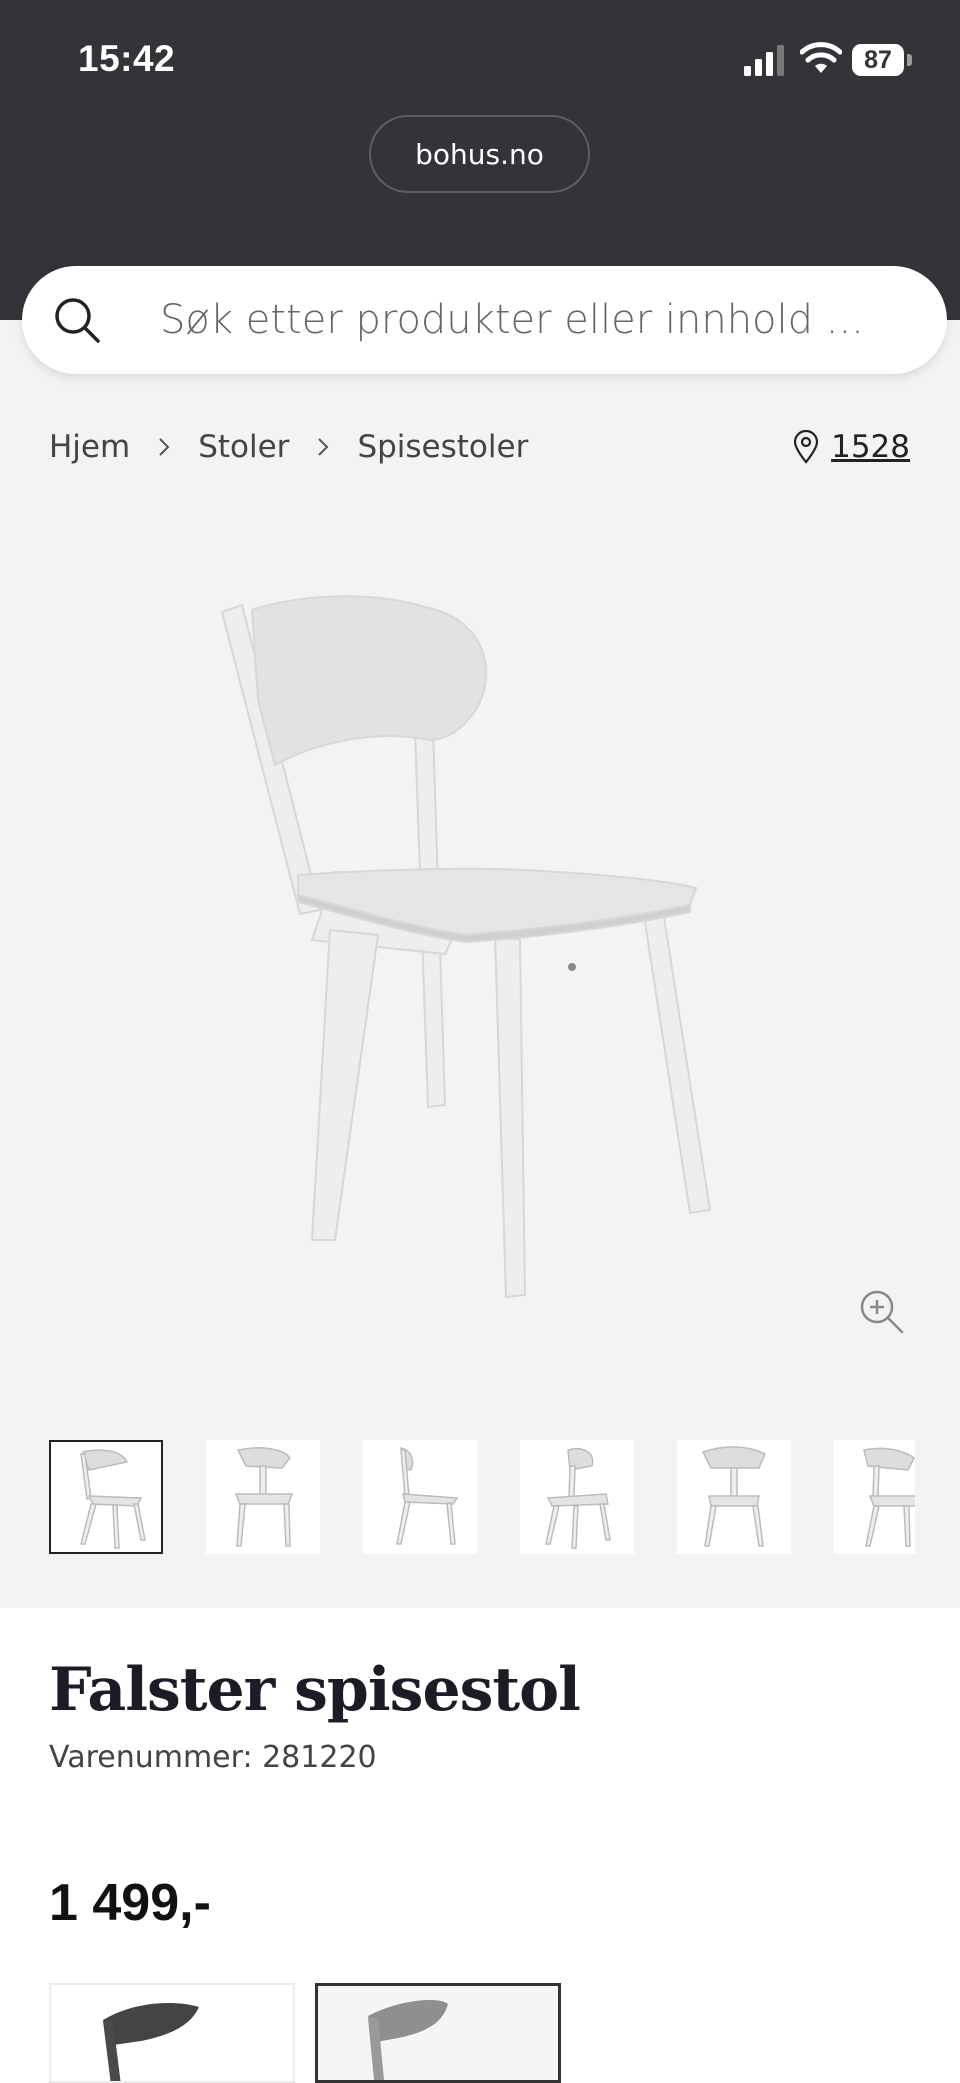 This screenshot has width=960, height=2083. What do you see at coordinates (213, 1757) in the screenshot?
I see `product-sku: Varenummer: 281220` at bounding box center [213, 1757].